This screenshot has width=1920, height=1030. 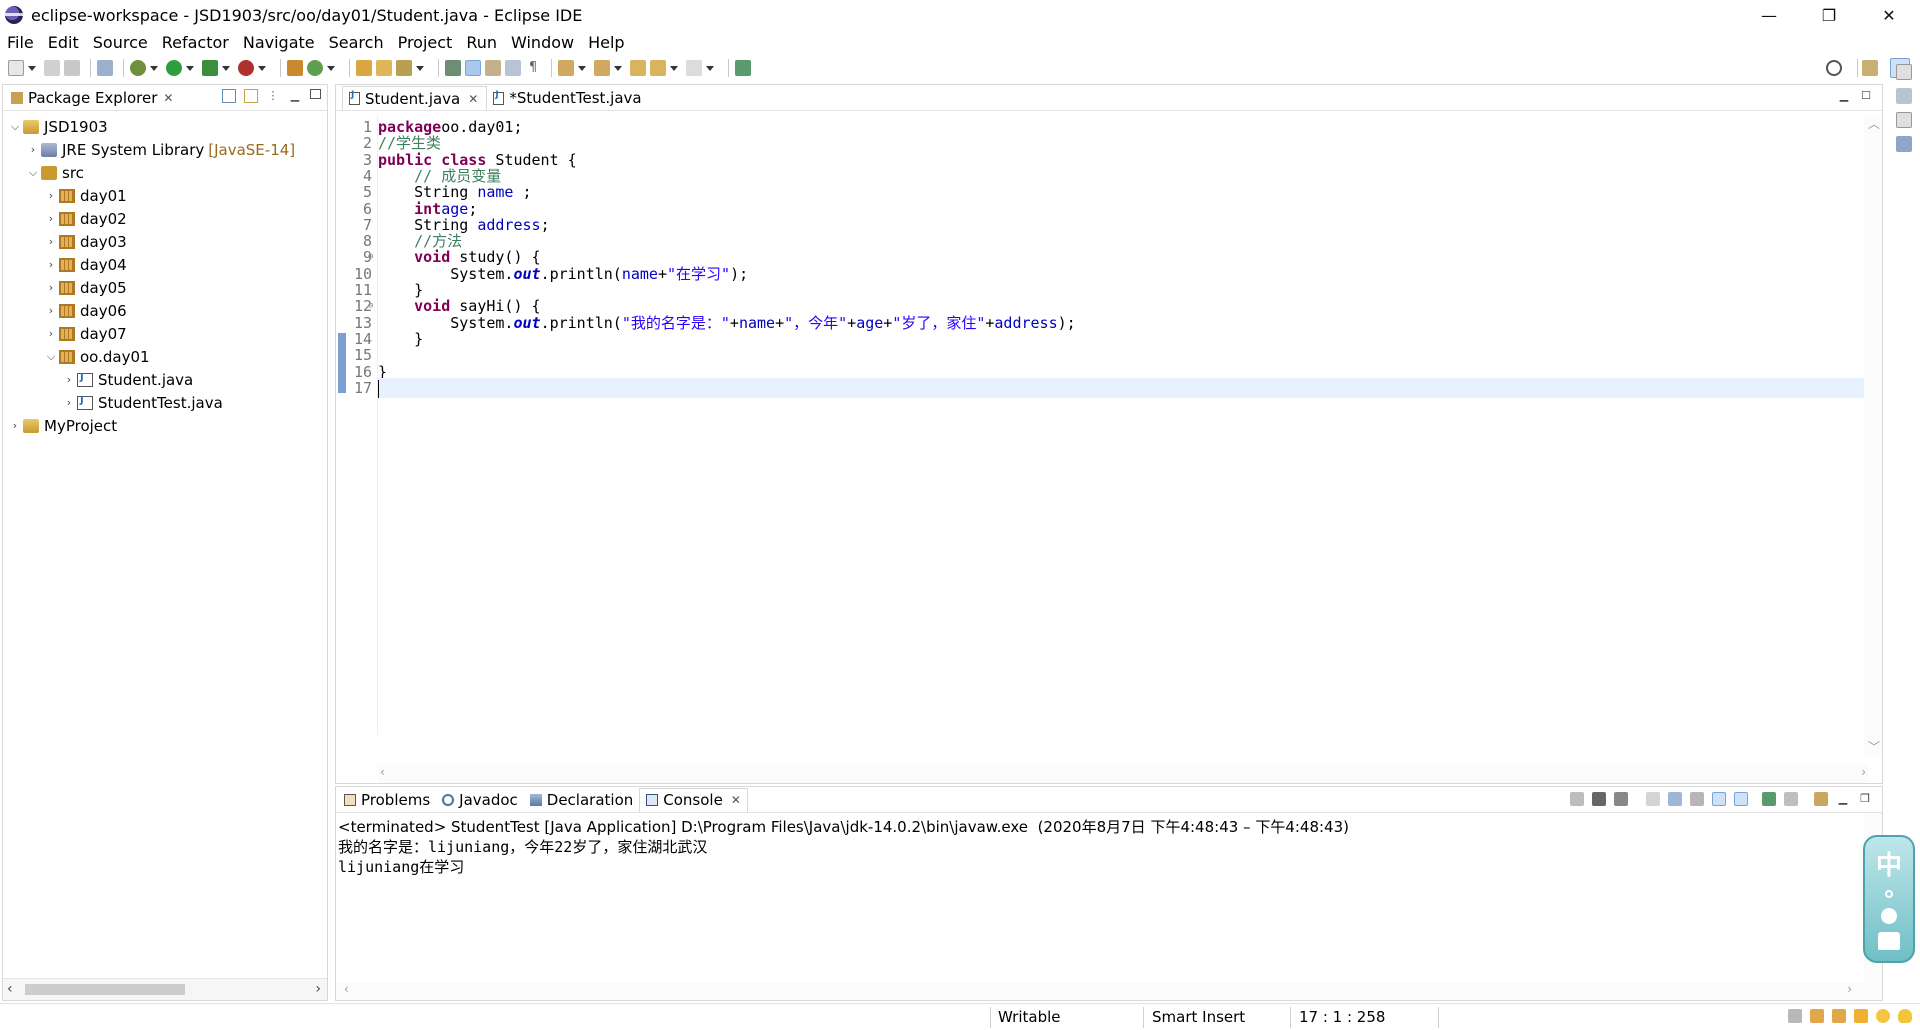 I want to click on insert-mode-status: Smart Insert, so click(x=1198, y=1017).